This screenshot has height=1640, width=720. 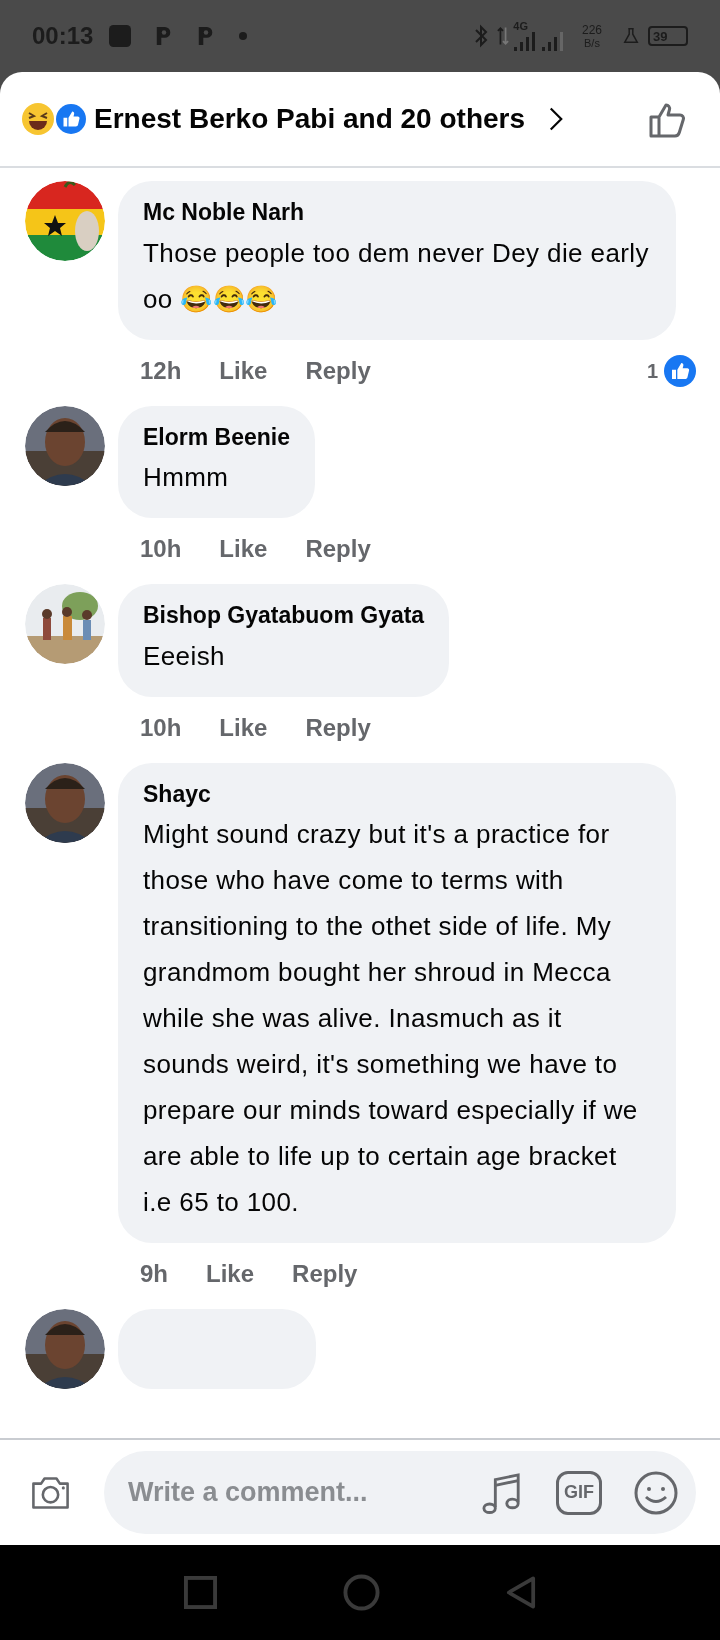 What do you see at coordinates (38, 119) in the screenshot?
I see `laughing-emoji-icon` at bounding box center [38, 119].